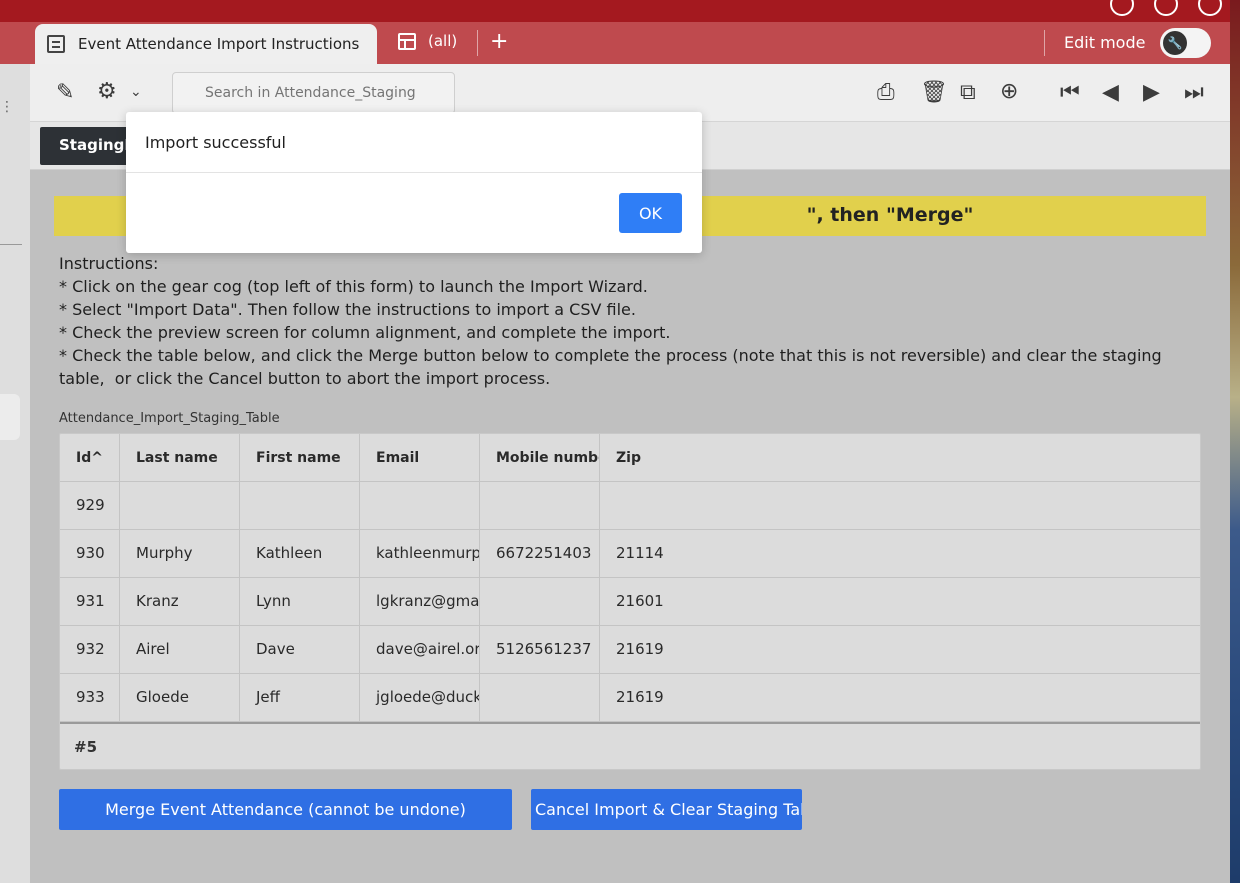  Describe the element at coordinates (666, 809) in the screenshot. I see `cancel-import-button: Cancel Import & Clear Staging Table` at that location.